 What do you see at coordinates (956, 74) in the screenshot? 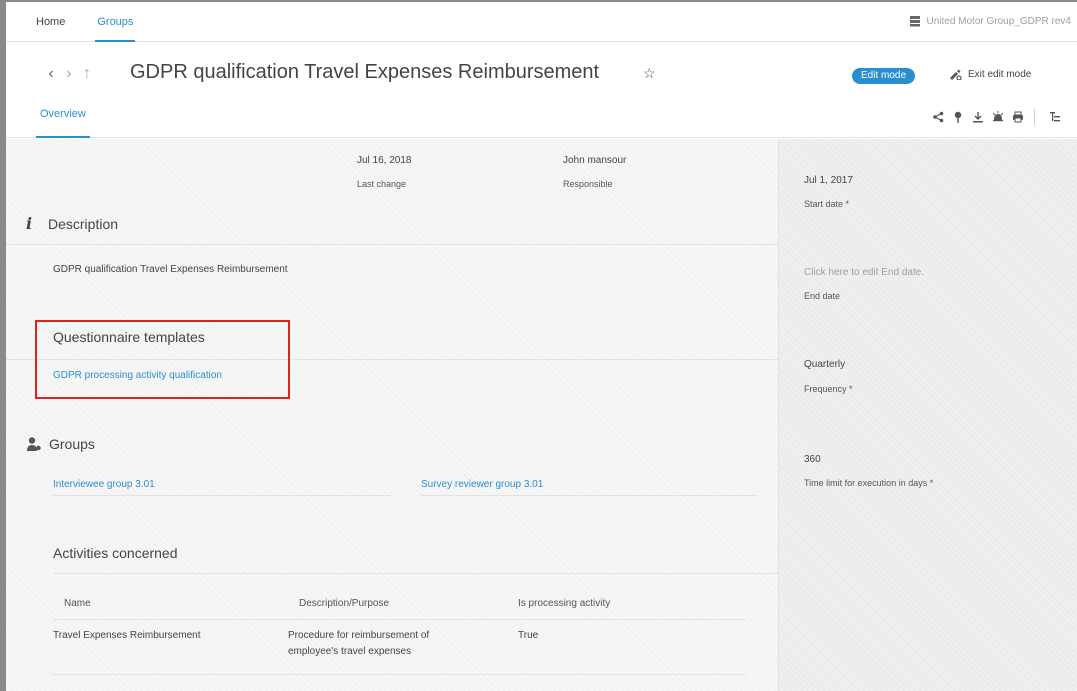
I see `edit-pencil-icon` at bounding box center [956, 74].